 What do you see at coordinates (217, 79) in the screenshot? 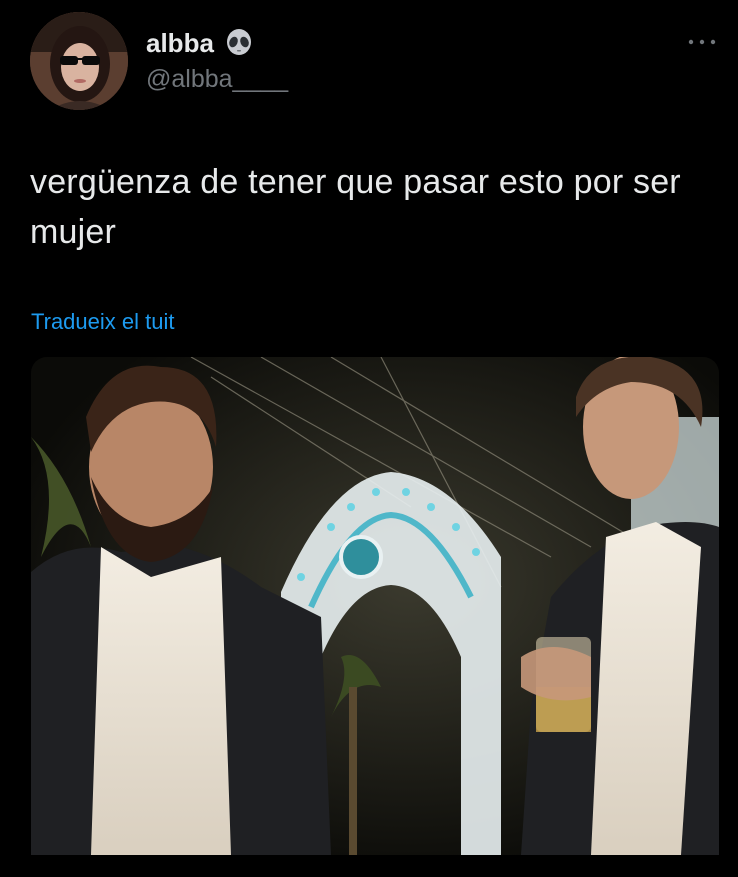
I see `user-handle: @albba____` at bounding box center [217, 79].